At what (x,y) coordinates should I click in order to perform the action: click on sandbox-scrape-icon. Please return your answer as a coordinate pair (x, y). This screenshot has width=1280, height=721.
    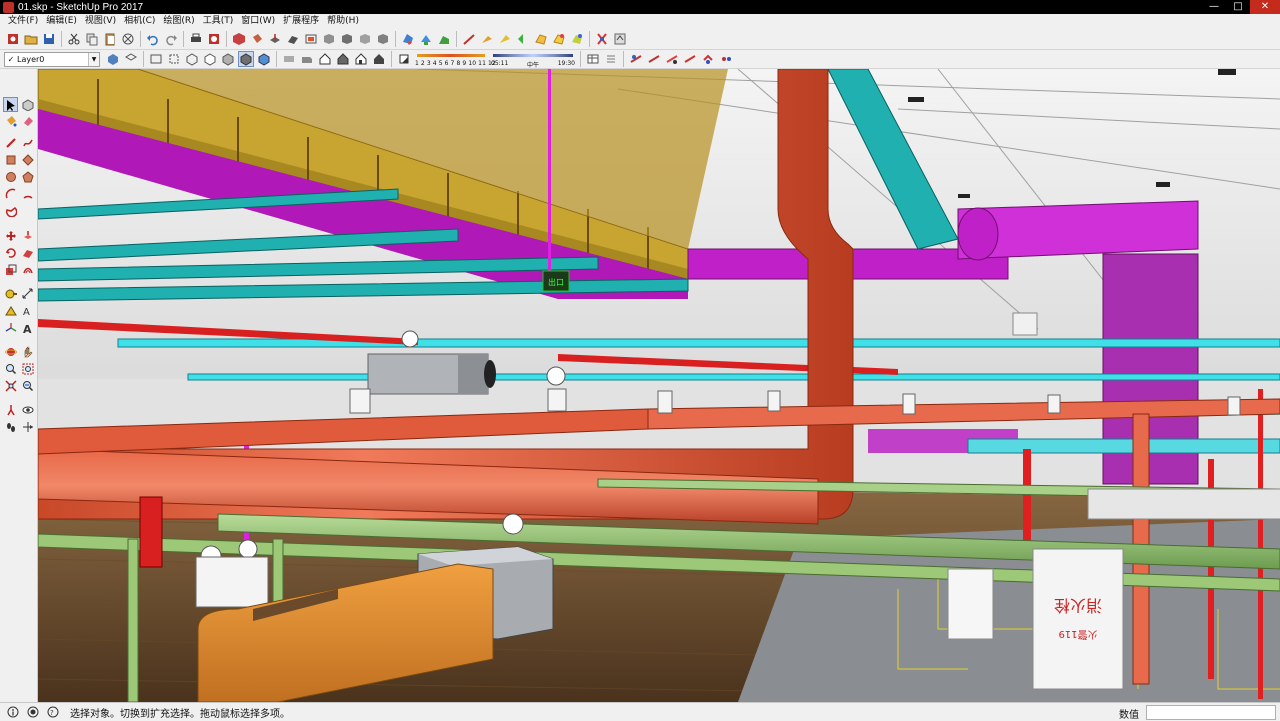
    Looking at the image, I should click on (559, 39).